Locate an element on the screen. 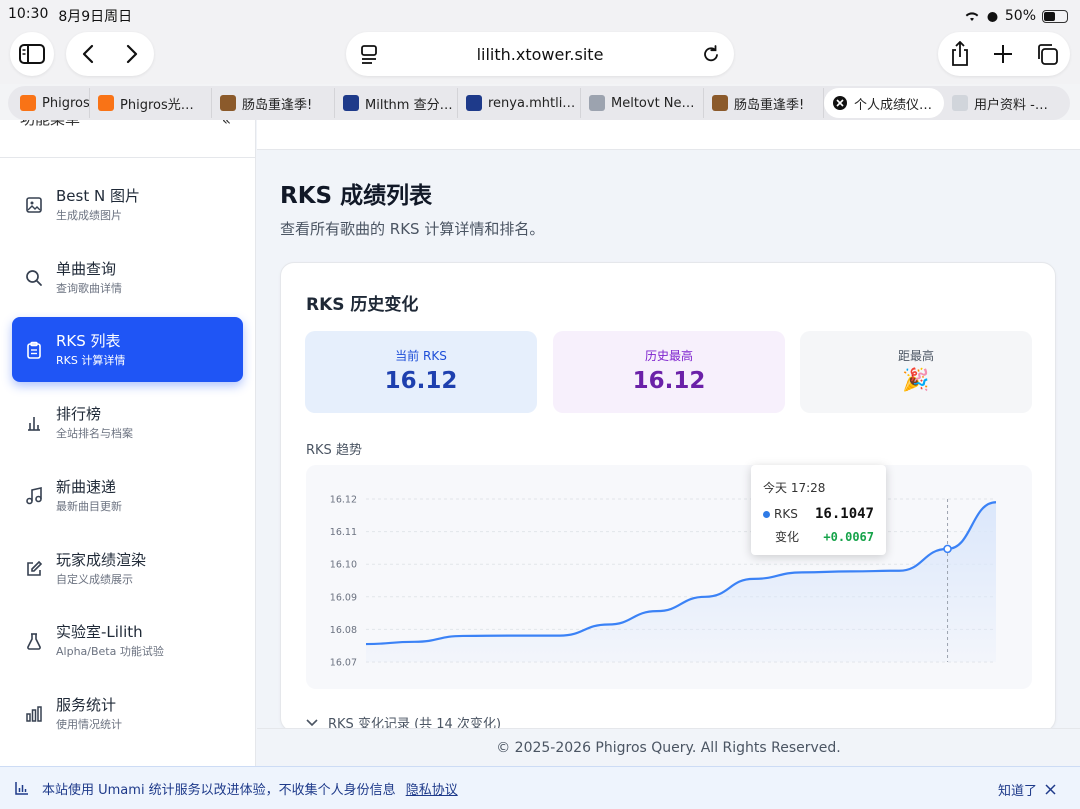 Image resolution: width=1080 pixels, height=809 pixels. sidebar-item-stats: 服务统计 使用情况统计 is located at coordinates (127, 713).